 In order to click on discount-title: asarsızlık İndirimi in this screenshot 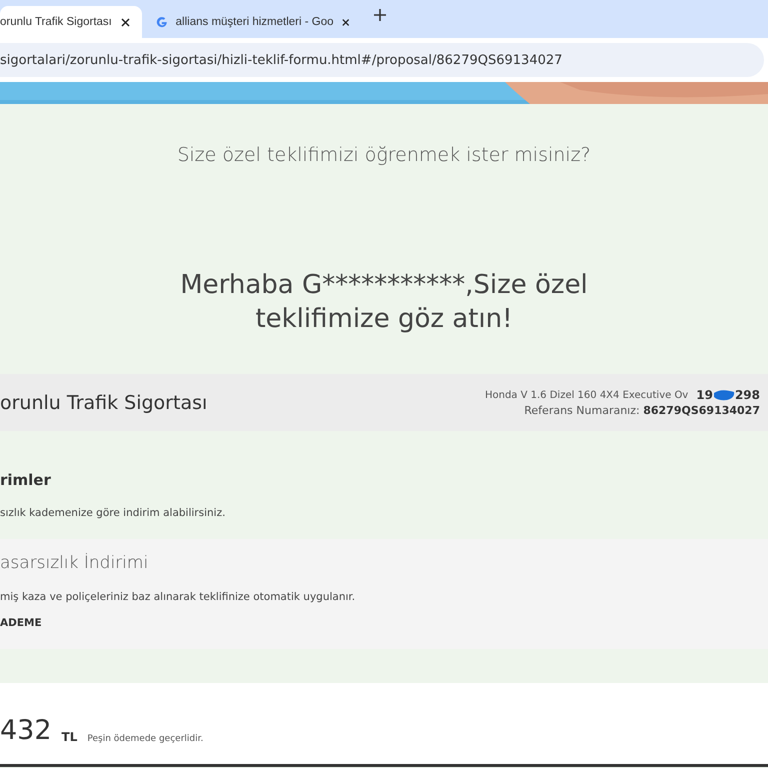, I will do `click(75, 563)`.